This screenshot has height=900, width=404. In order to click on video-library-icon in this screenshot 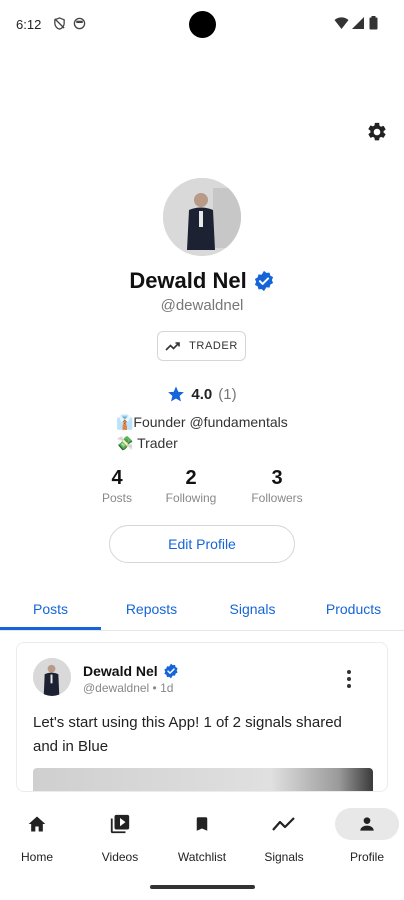, I will do `click(120, 824)`.